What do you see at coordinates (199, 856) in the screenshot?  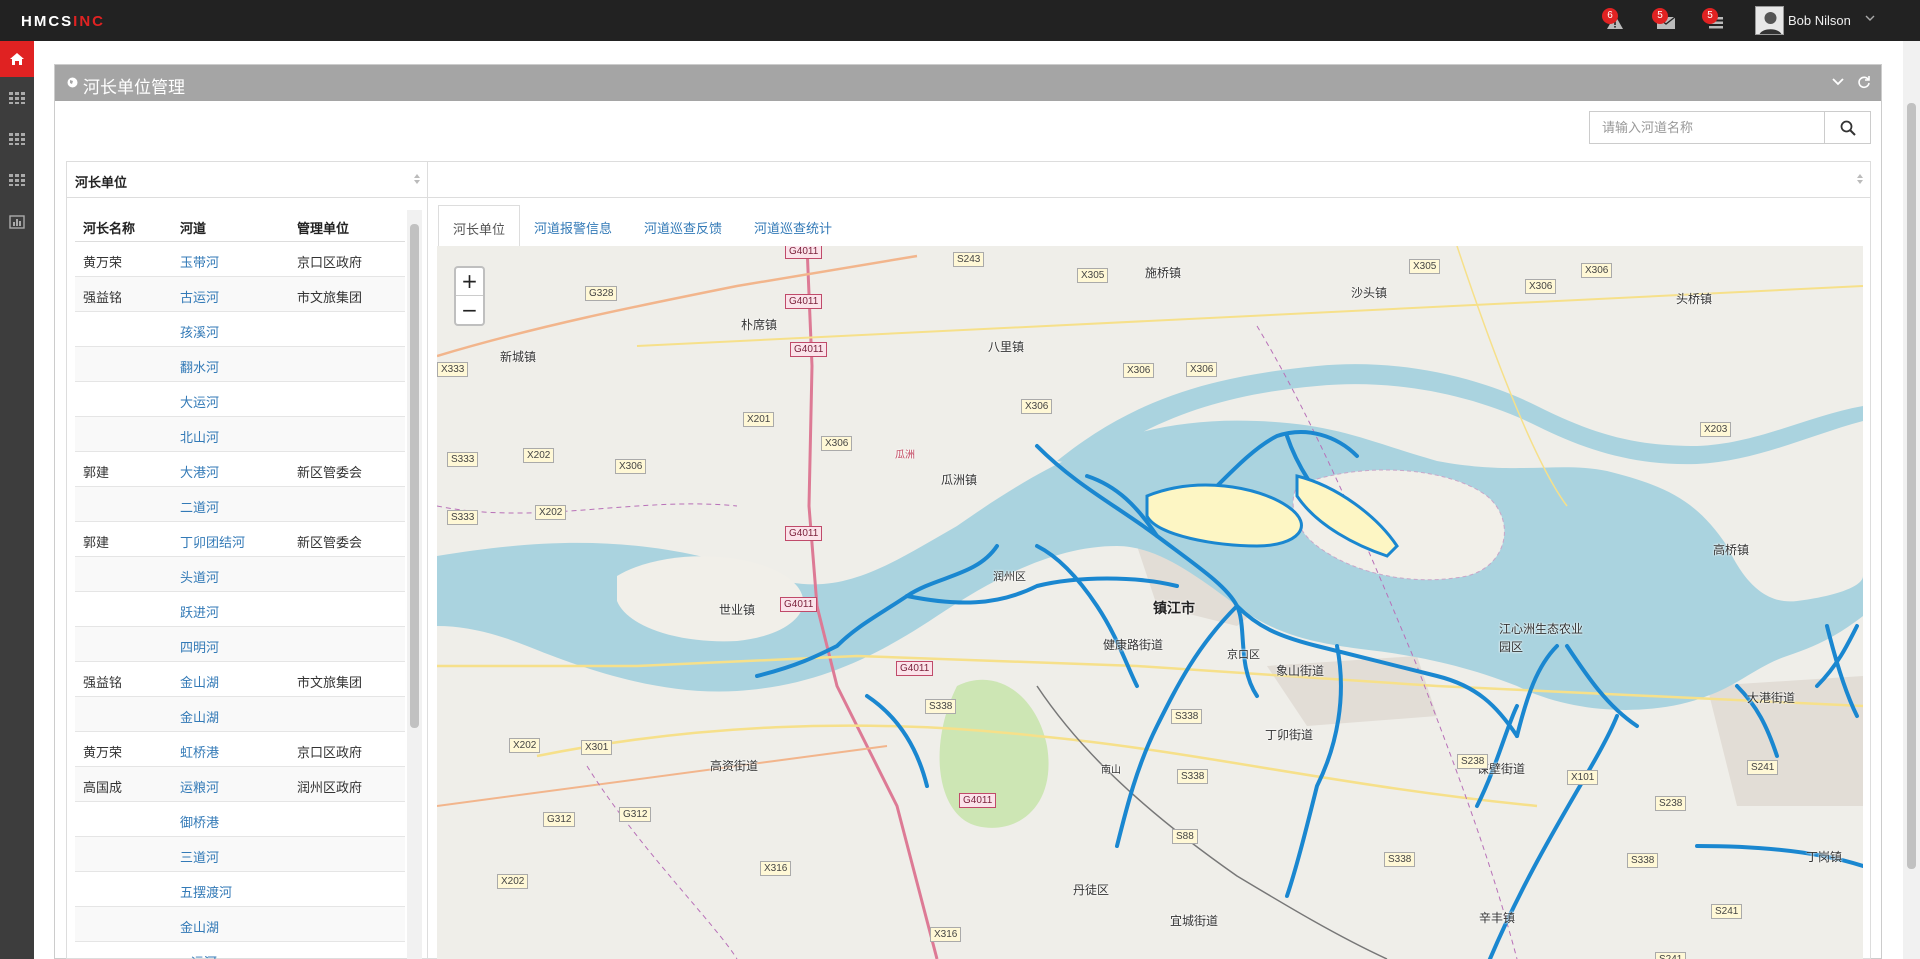 I see `cell-river-link: 三道河` at bounding box center [199, 856].